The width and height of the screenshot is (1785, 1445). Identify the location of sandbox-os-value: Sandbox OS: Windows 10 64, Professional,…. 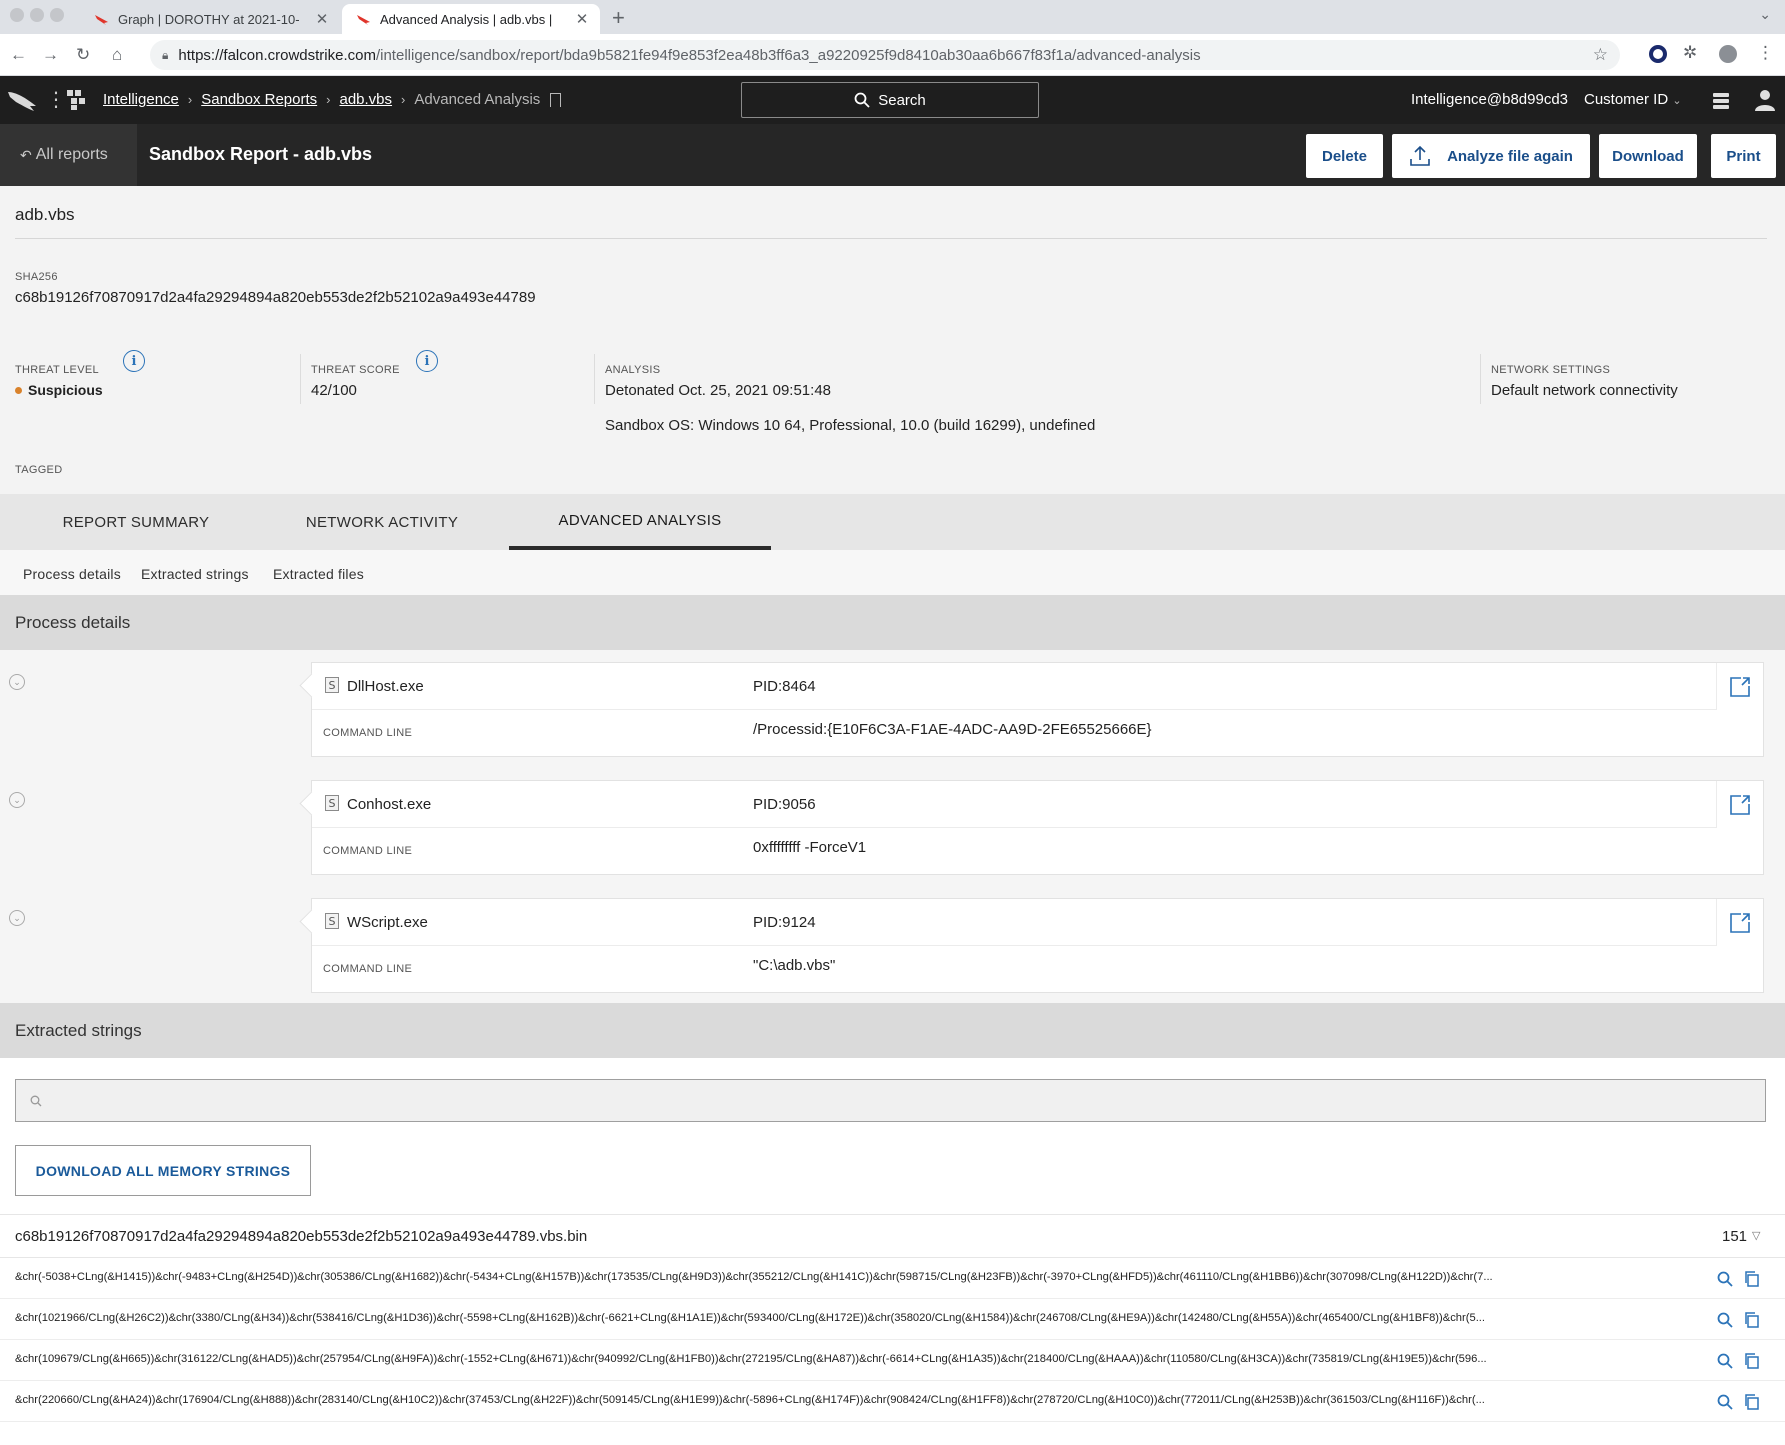
(850, 425).